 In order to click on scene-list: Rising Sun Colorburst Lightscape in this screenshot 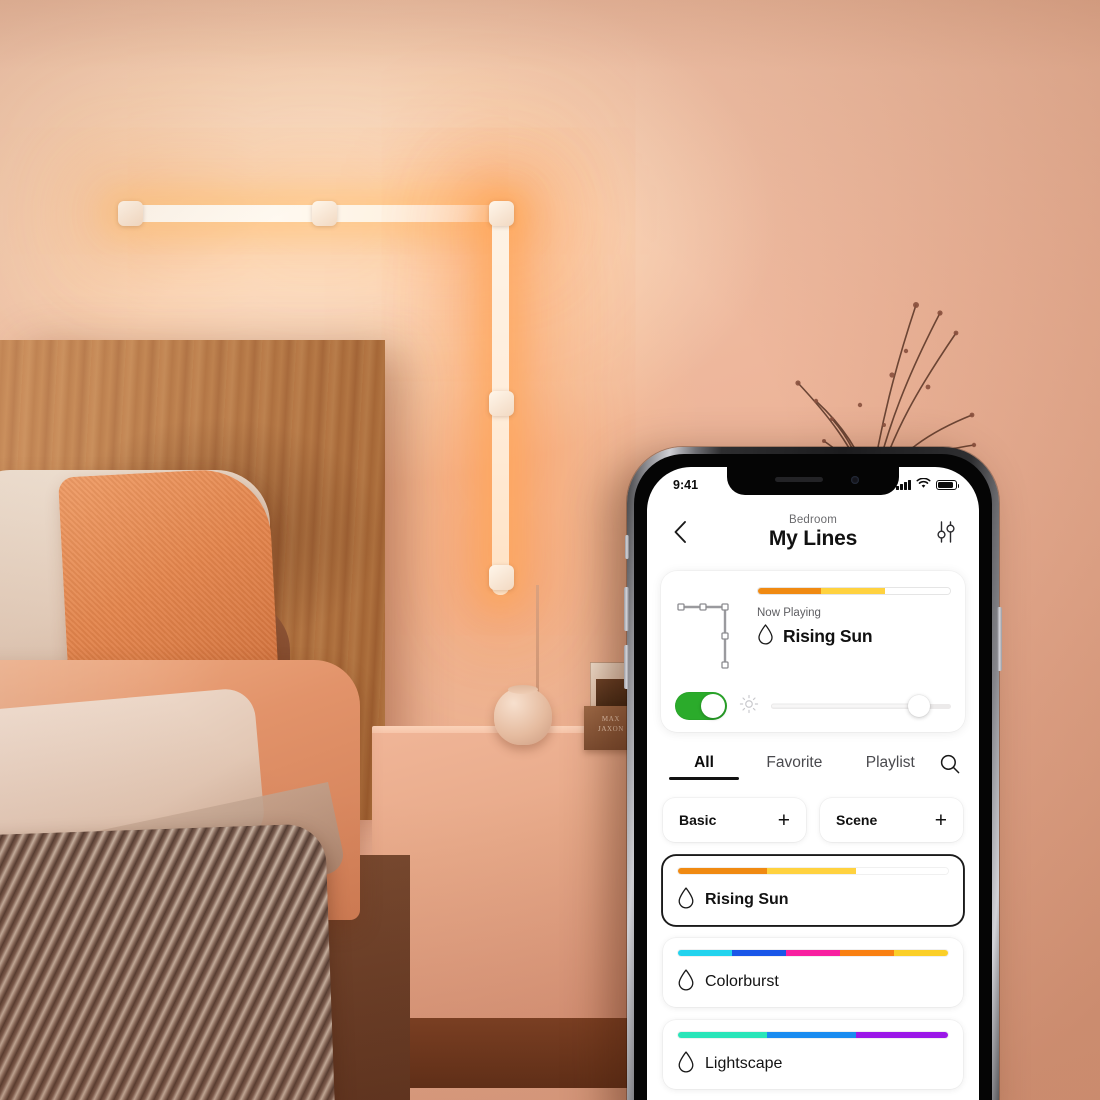, I will do `click(813, 972)`.